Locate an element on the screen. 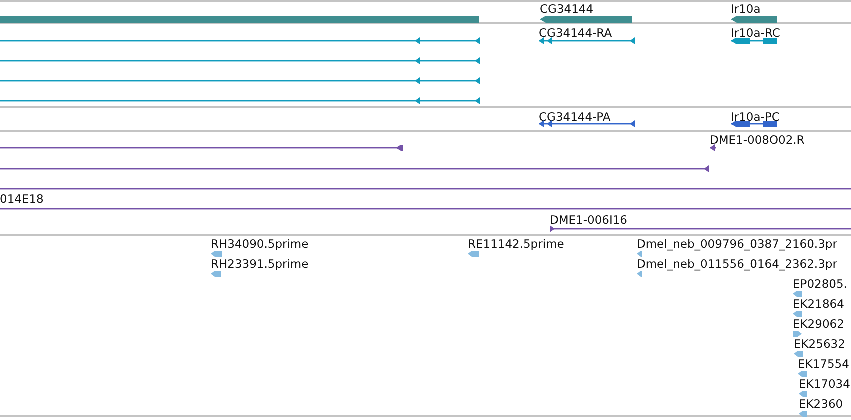  feature-label: EK25632 is located at coordinates (820, 344).